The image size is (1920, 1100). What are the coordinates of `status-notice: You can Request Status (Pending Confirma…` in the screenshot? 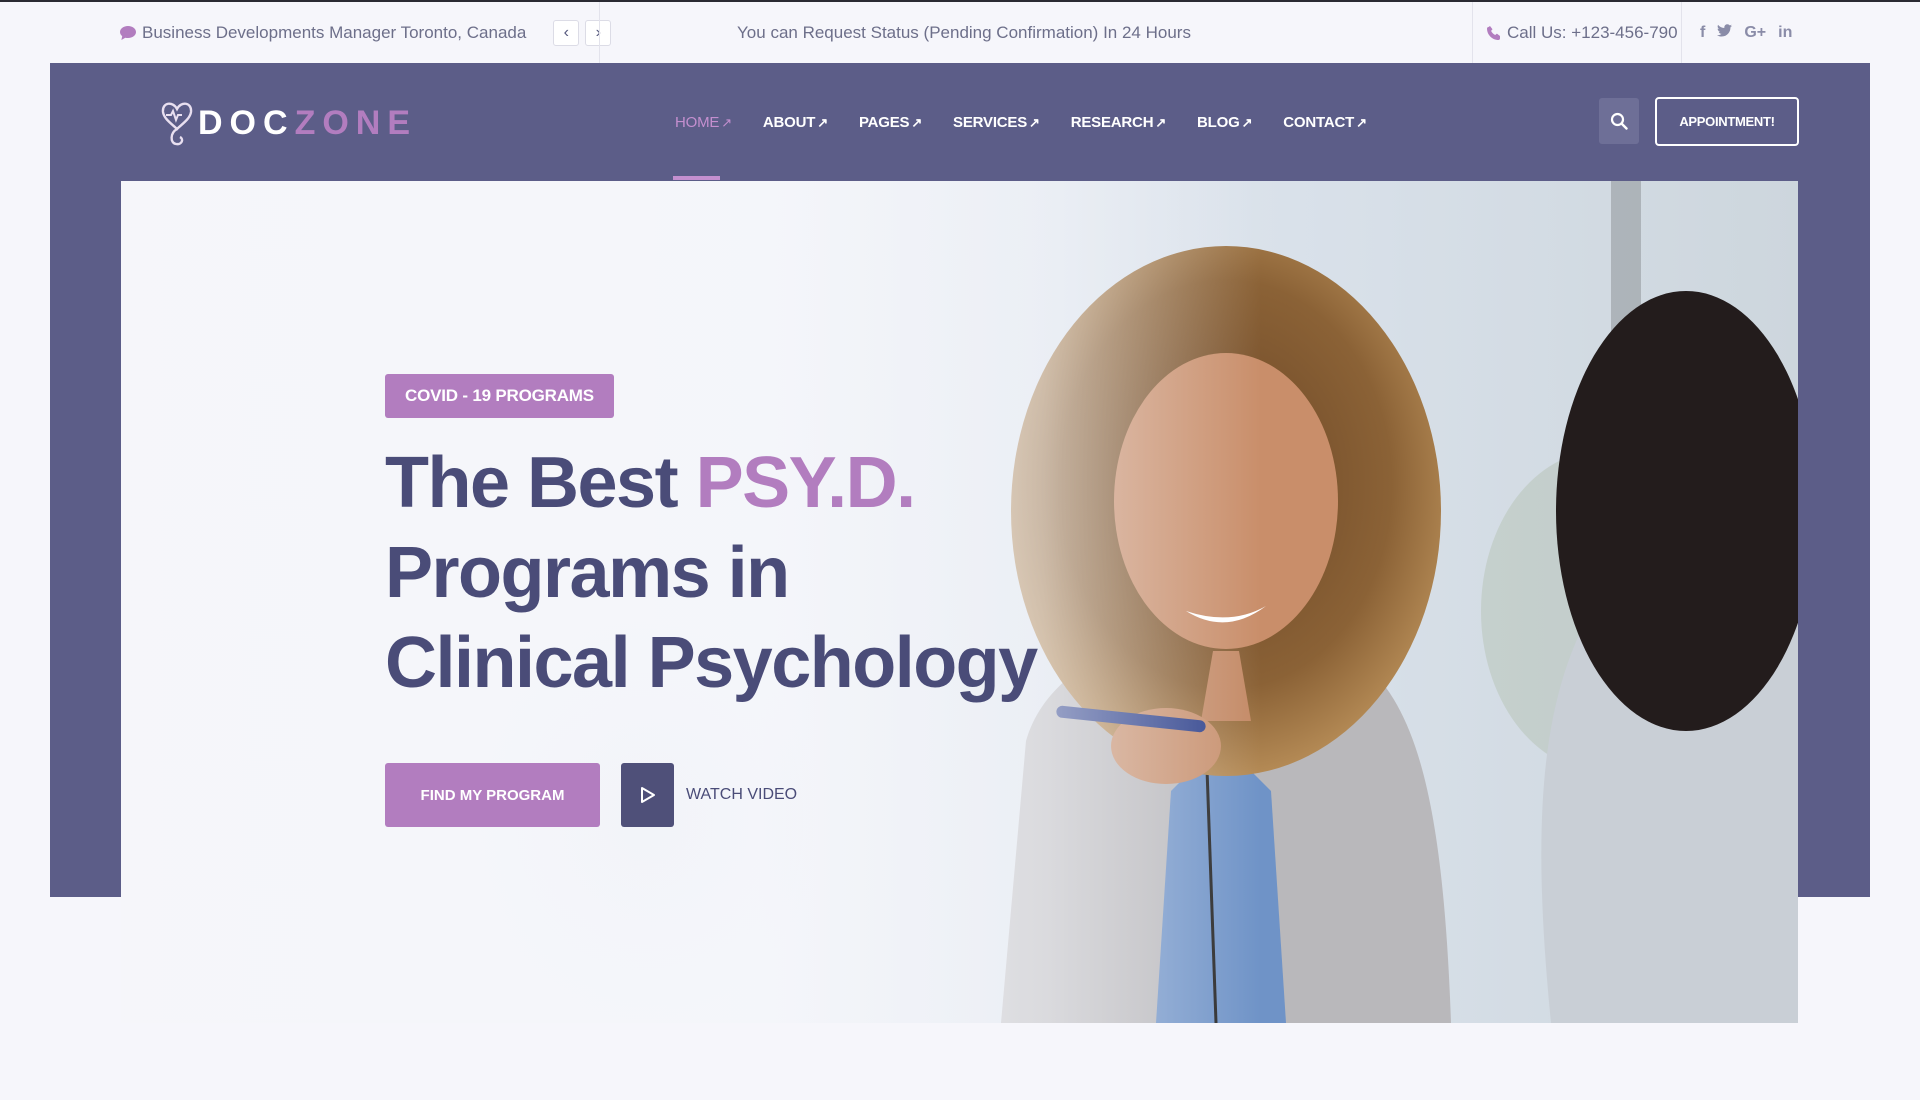 It's located at (964, 32).